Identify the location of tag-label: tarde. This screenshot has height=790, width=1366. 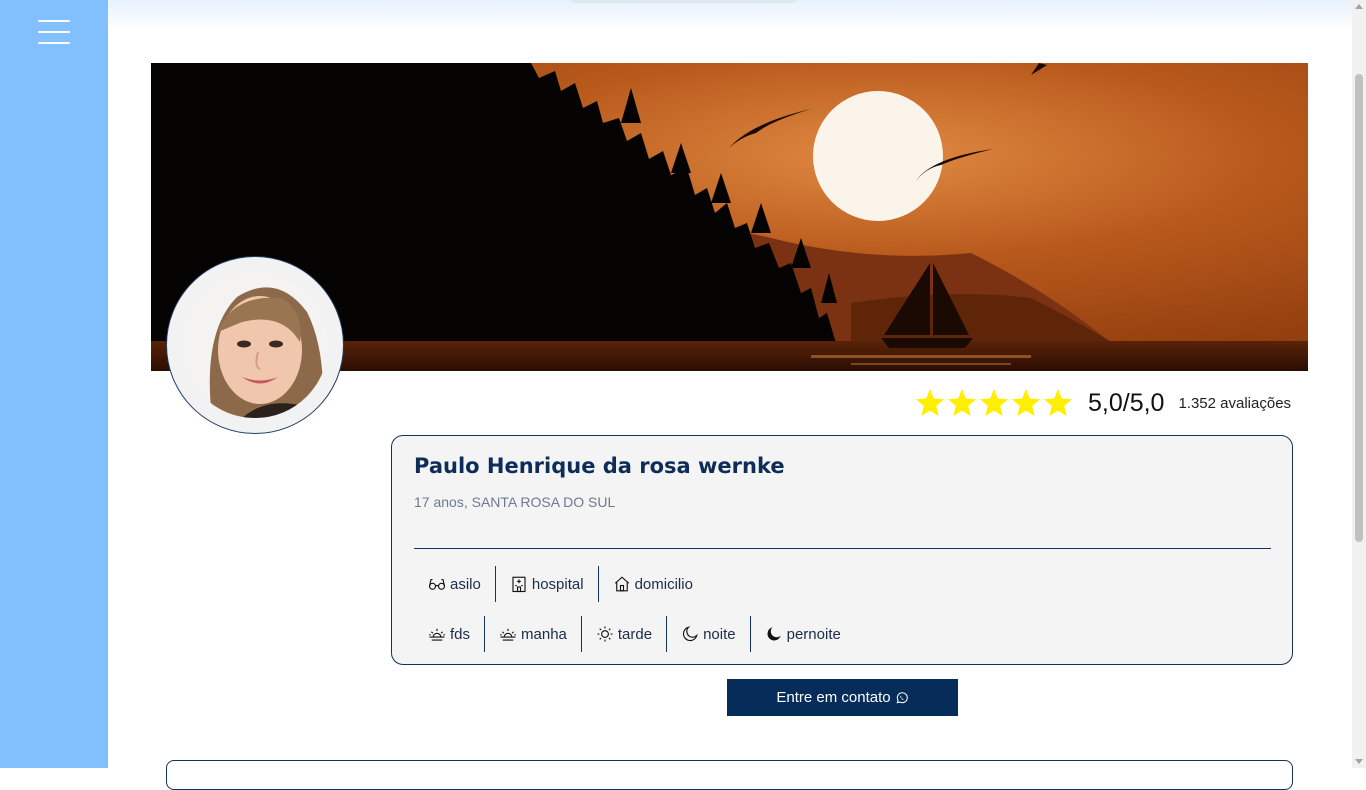
(635, 634).